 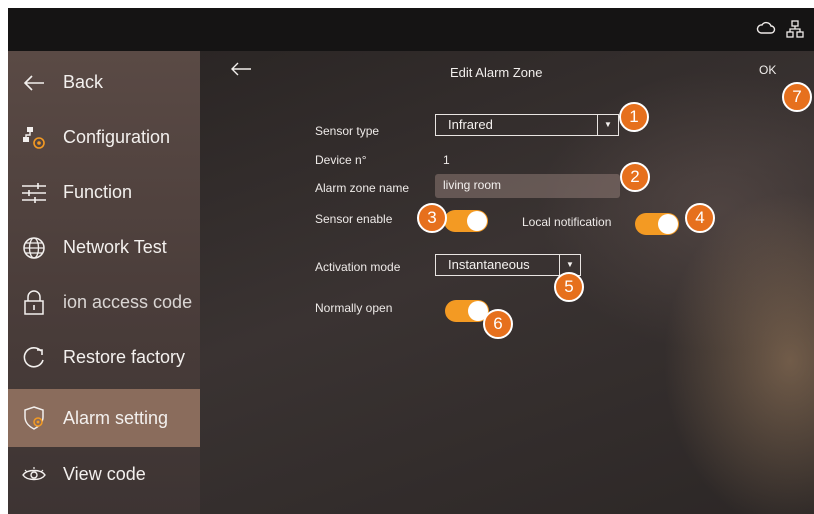 What do you see at coordinates (567, 222) in the screenshot?
I see `local-notification-label: Local notification` at bounding box center [567, 222].